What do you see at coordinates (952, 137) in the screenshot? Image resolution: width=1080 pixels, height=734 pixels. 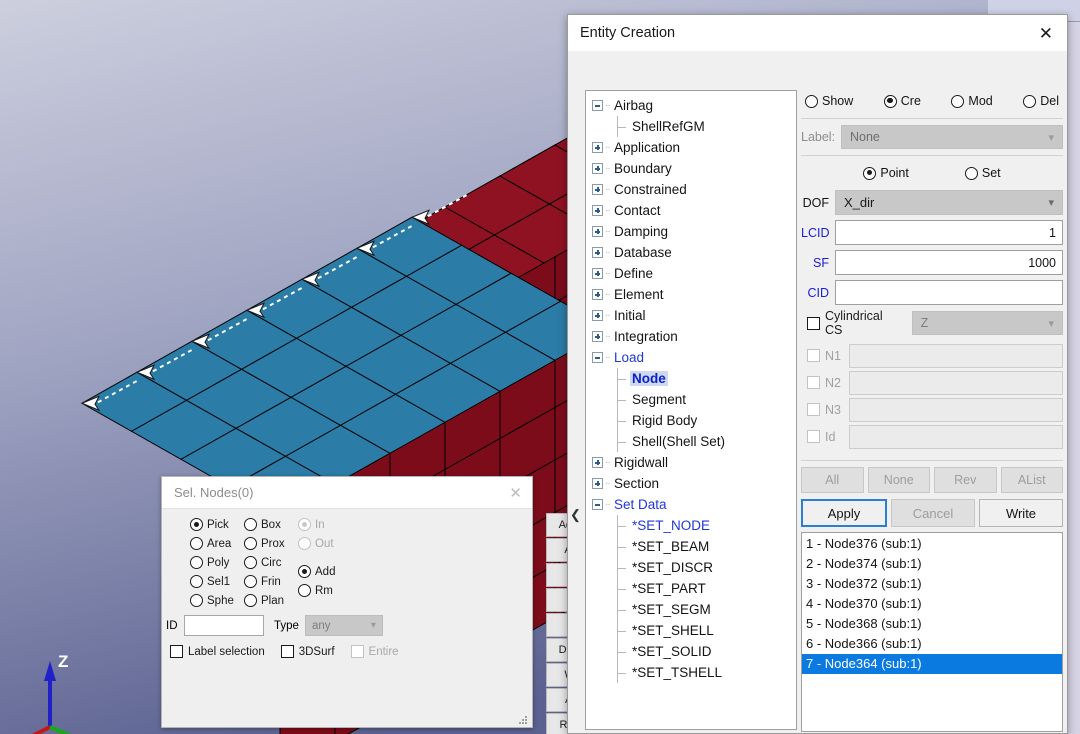 I see `label-select: None ▾` at bounding box center [952, 137].